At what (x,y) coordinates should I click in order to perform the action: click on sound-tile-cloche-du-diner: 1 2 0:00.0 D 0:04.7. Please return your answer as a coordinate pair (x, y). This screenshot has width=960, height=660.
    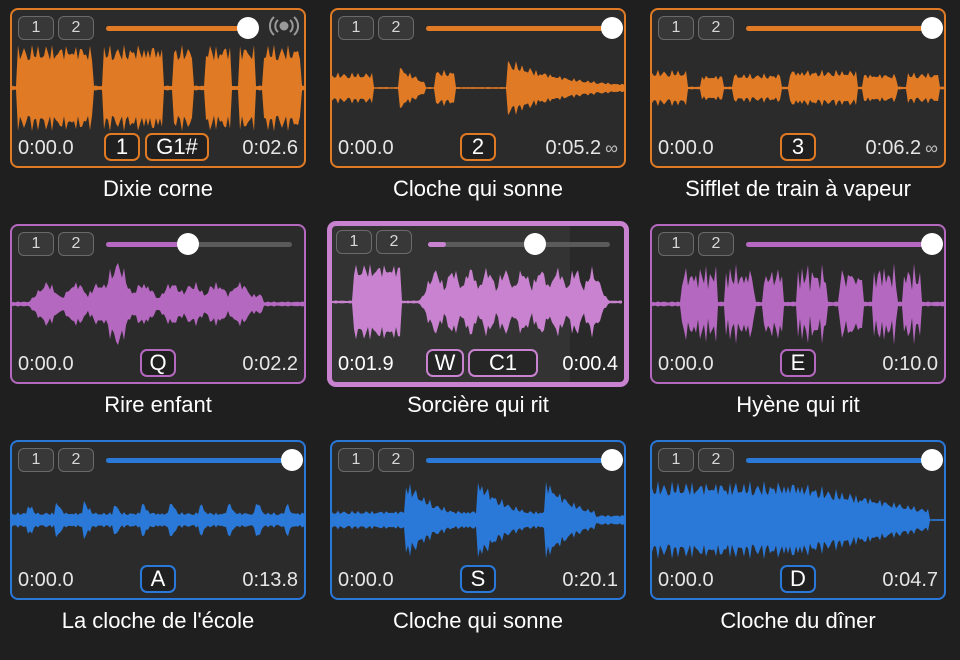
    Looking at the image, I should click on (798, 520).